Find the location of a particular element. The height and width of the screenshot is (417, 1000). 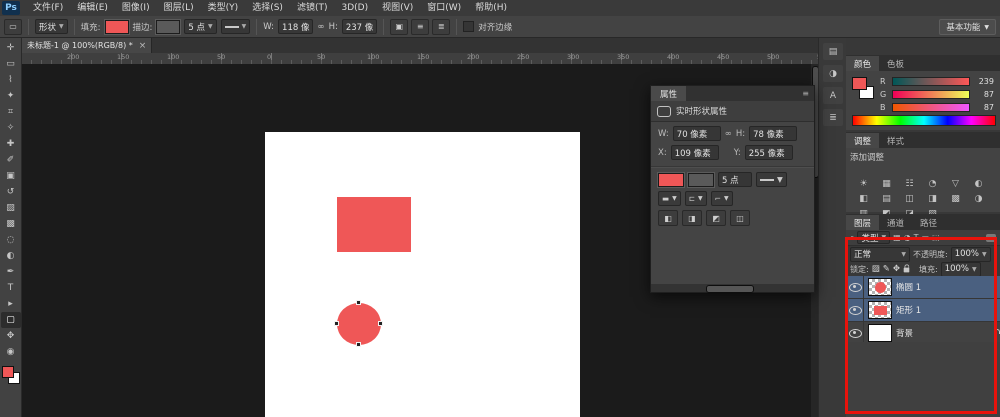

adjustment-icon: ☷ is located at coordinates (909, 183).